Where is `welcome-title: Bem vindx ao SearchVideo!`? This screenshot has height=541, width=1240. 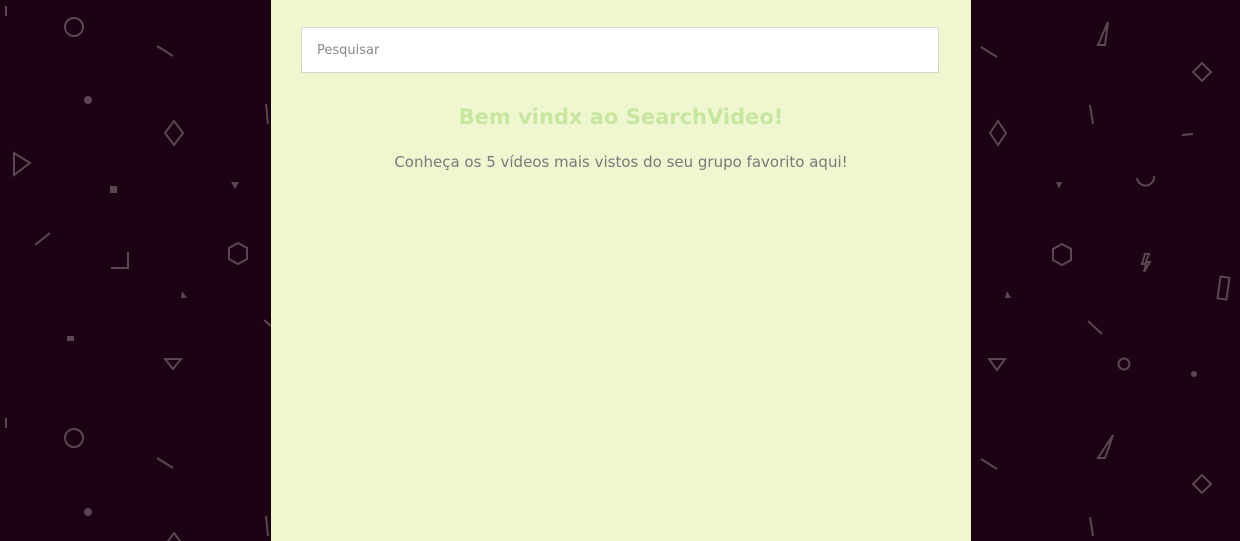
welcome-title: Bem vindx ao SearchVideo! is located at coordinates (621, 117).